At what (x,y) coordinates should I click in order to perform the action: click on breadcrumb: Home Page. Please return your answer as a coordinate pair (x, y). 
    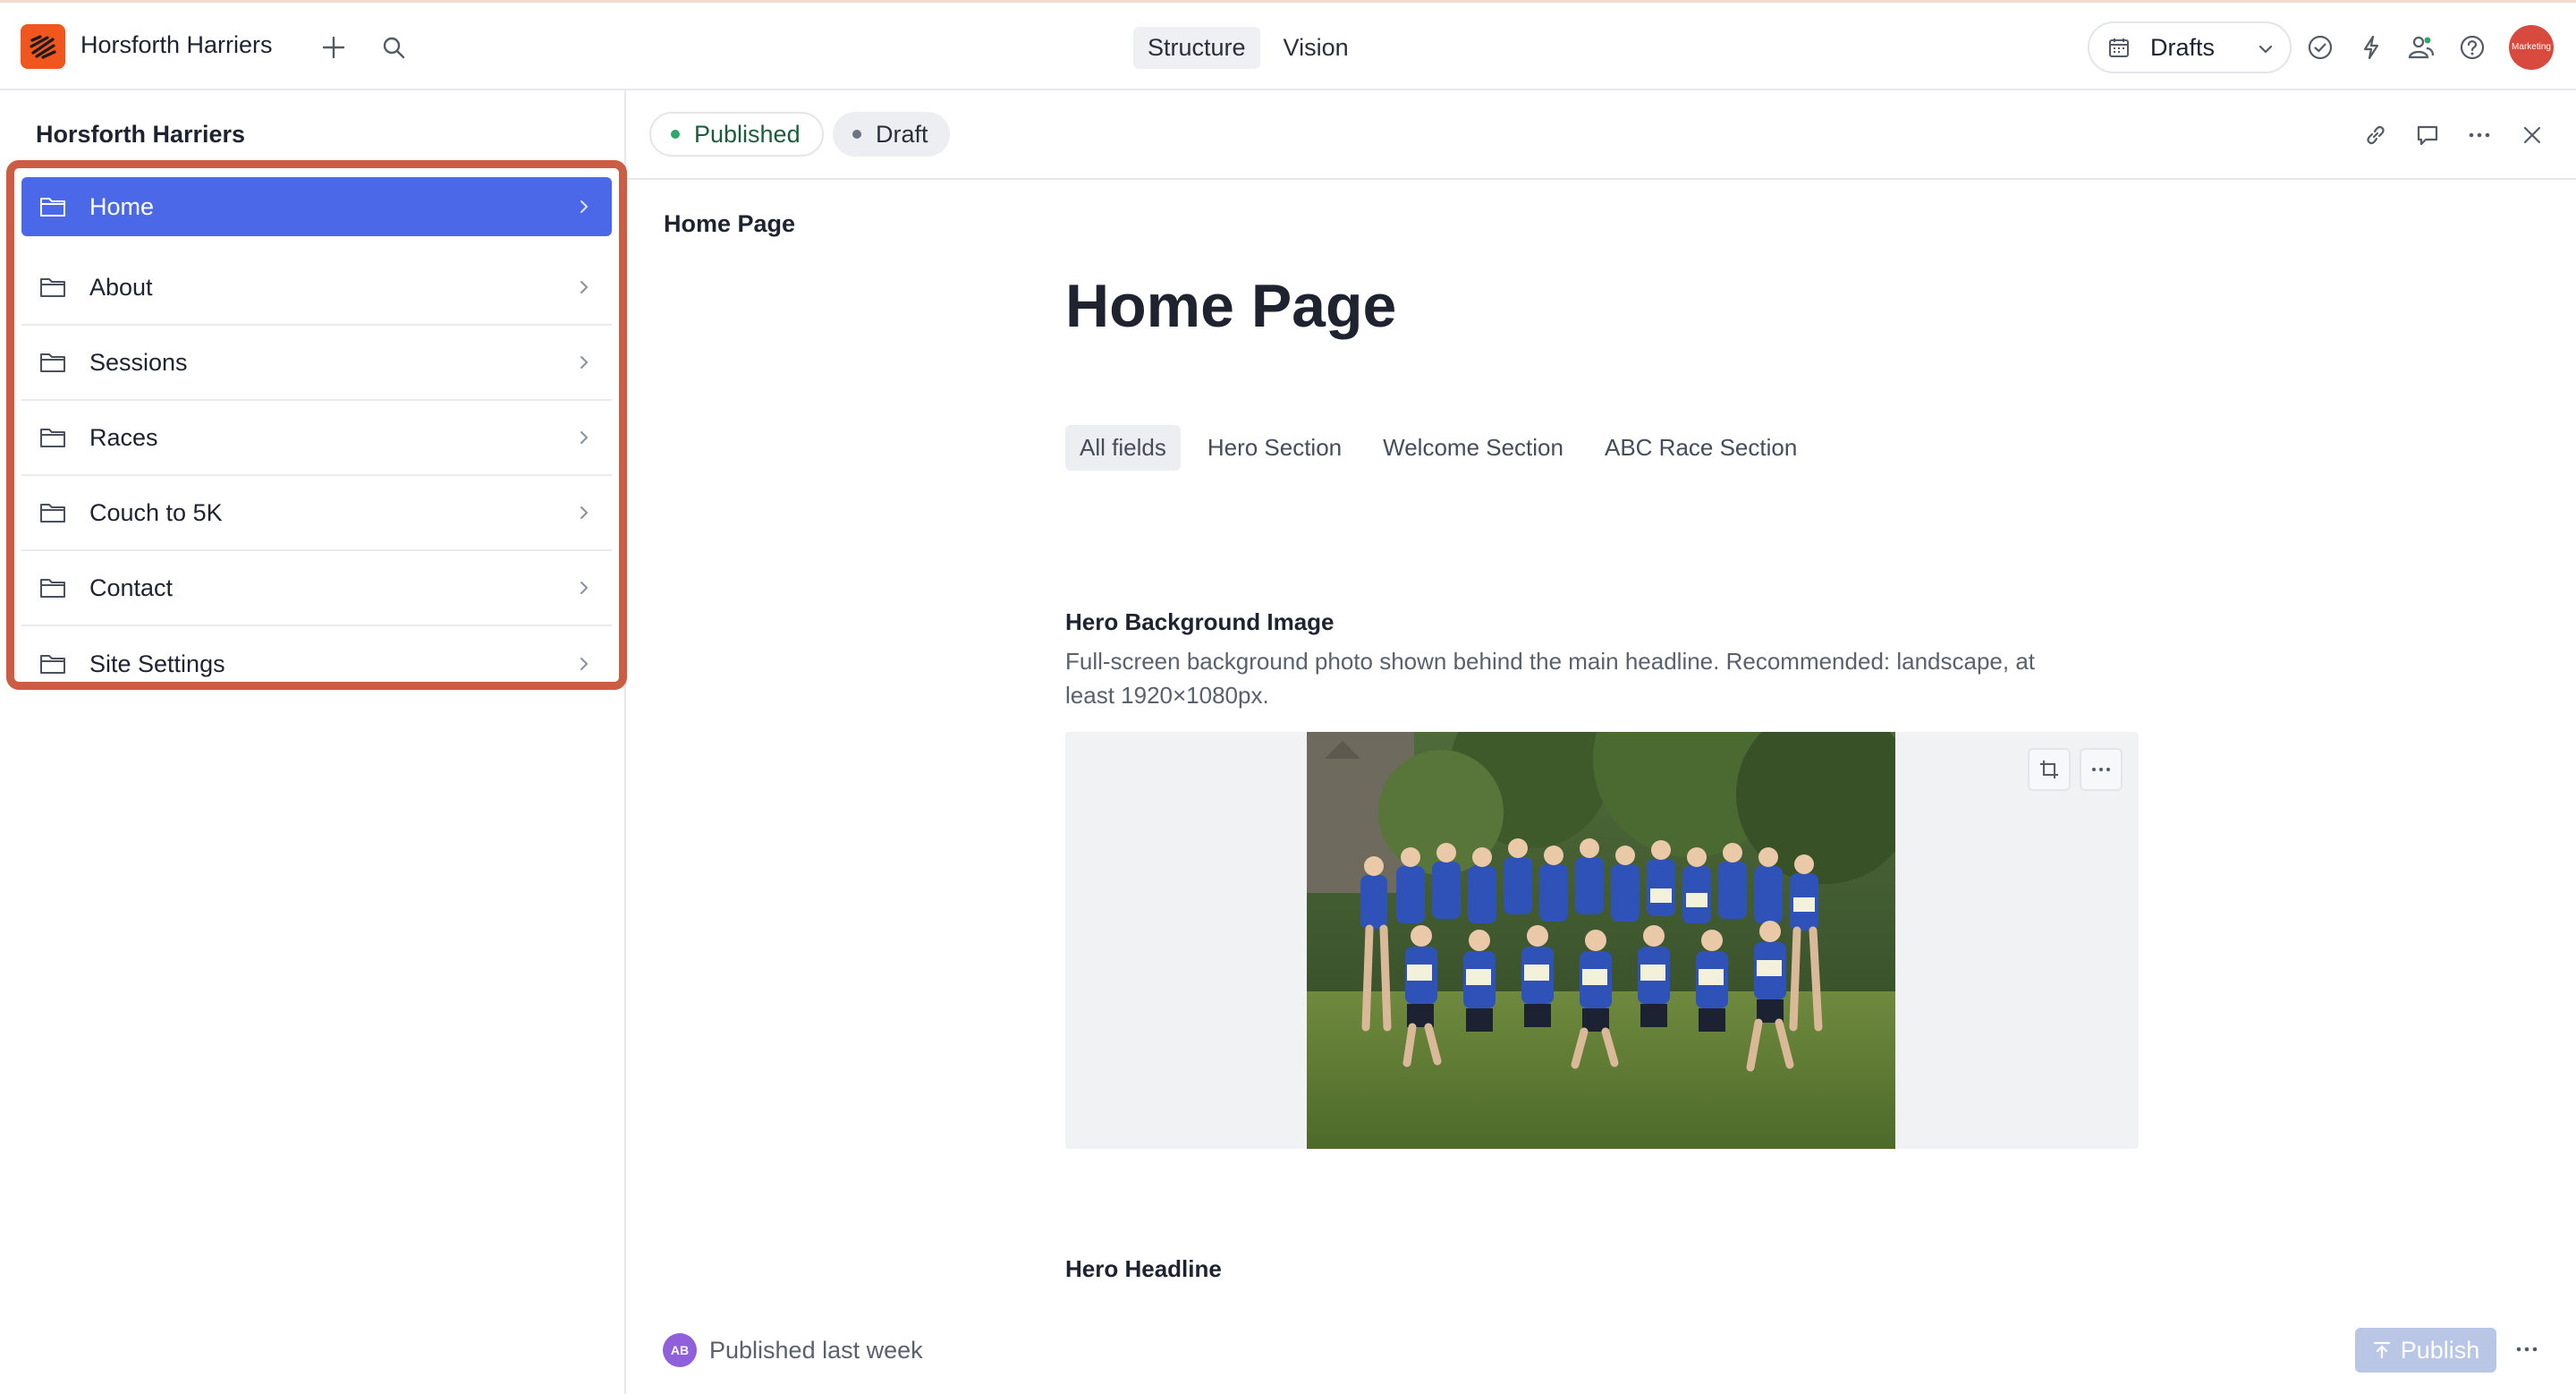
    Looking at the image, I should click on (730, 224).